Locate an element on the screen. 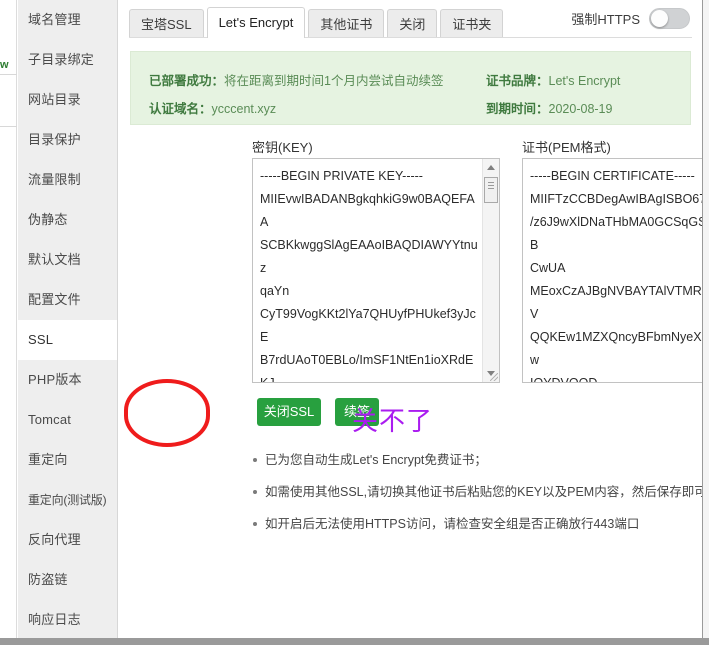 The width and height of the screenshot is (709, 645). expiry-date-row: 到期时间：2020-08-19 is located at coordinates (549, 107).